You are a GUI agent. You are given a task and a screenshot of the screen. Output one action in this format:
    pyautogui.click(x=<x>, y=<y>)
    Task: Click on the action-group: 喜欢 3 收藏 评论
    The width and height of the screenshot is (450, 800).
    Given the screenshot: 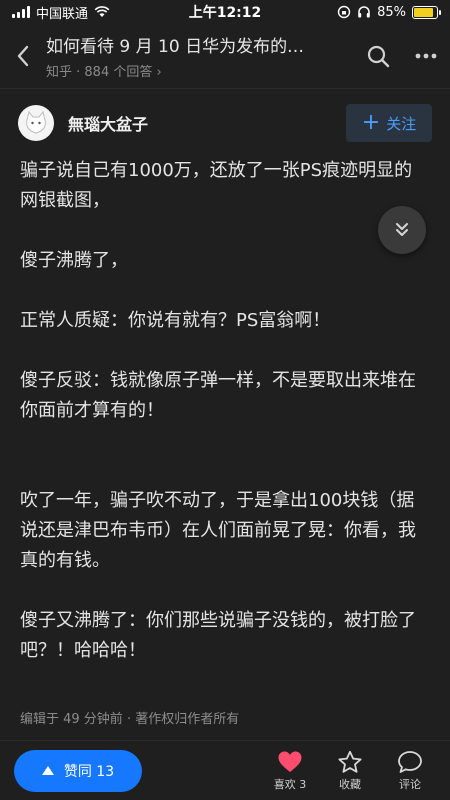 What is the action you would take?
    pyautogui.click(x=350, y=771)
    